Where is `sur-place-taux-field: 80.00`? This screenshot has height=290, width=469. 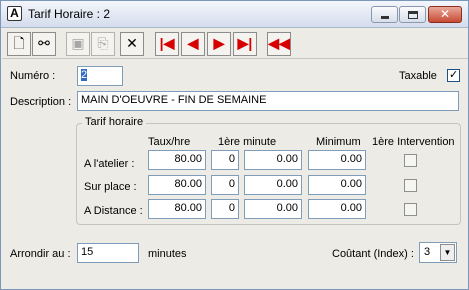
sur-place-taux-field: 80.00 is located at coordinates (177, 185).